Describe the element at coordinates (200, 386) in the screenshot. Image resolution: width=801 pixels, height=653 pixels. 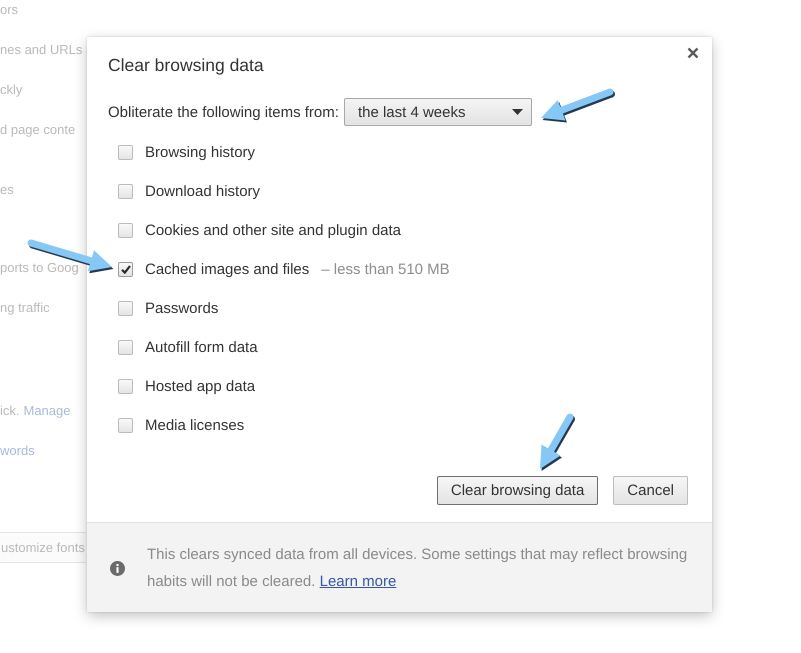
I see `checkbox-label: Hosted app data` at that location.